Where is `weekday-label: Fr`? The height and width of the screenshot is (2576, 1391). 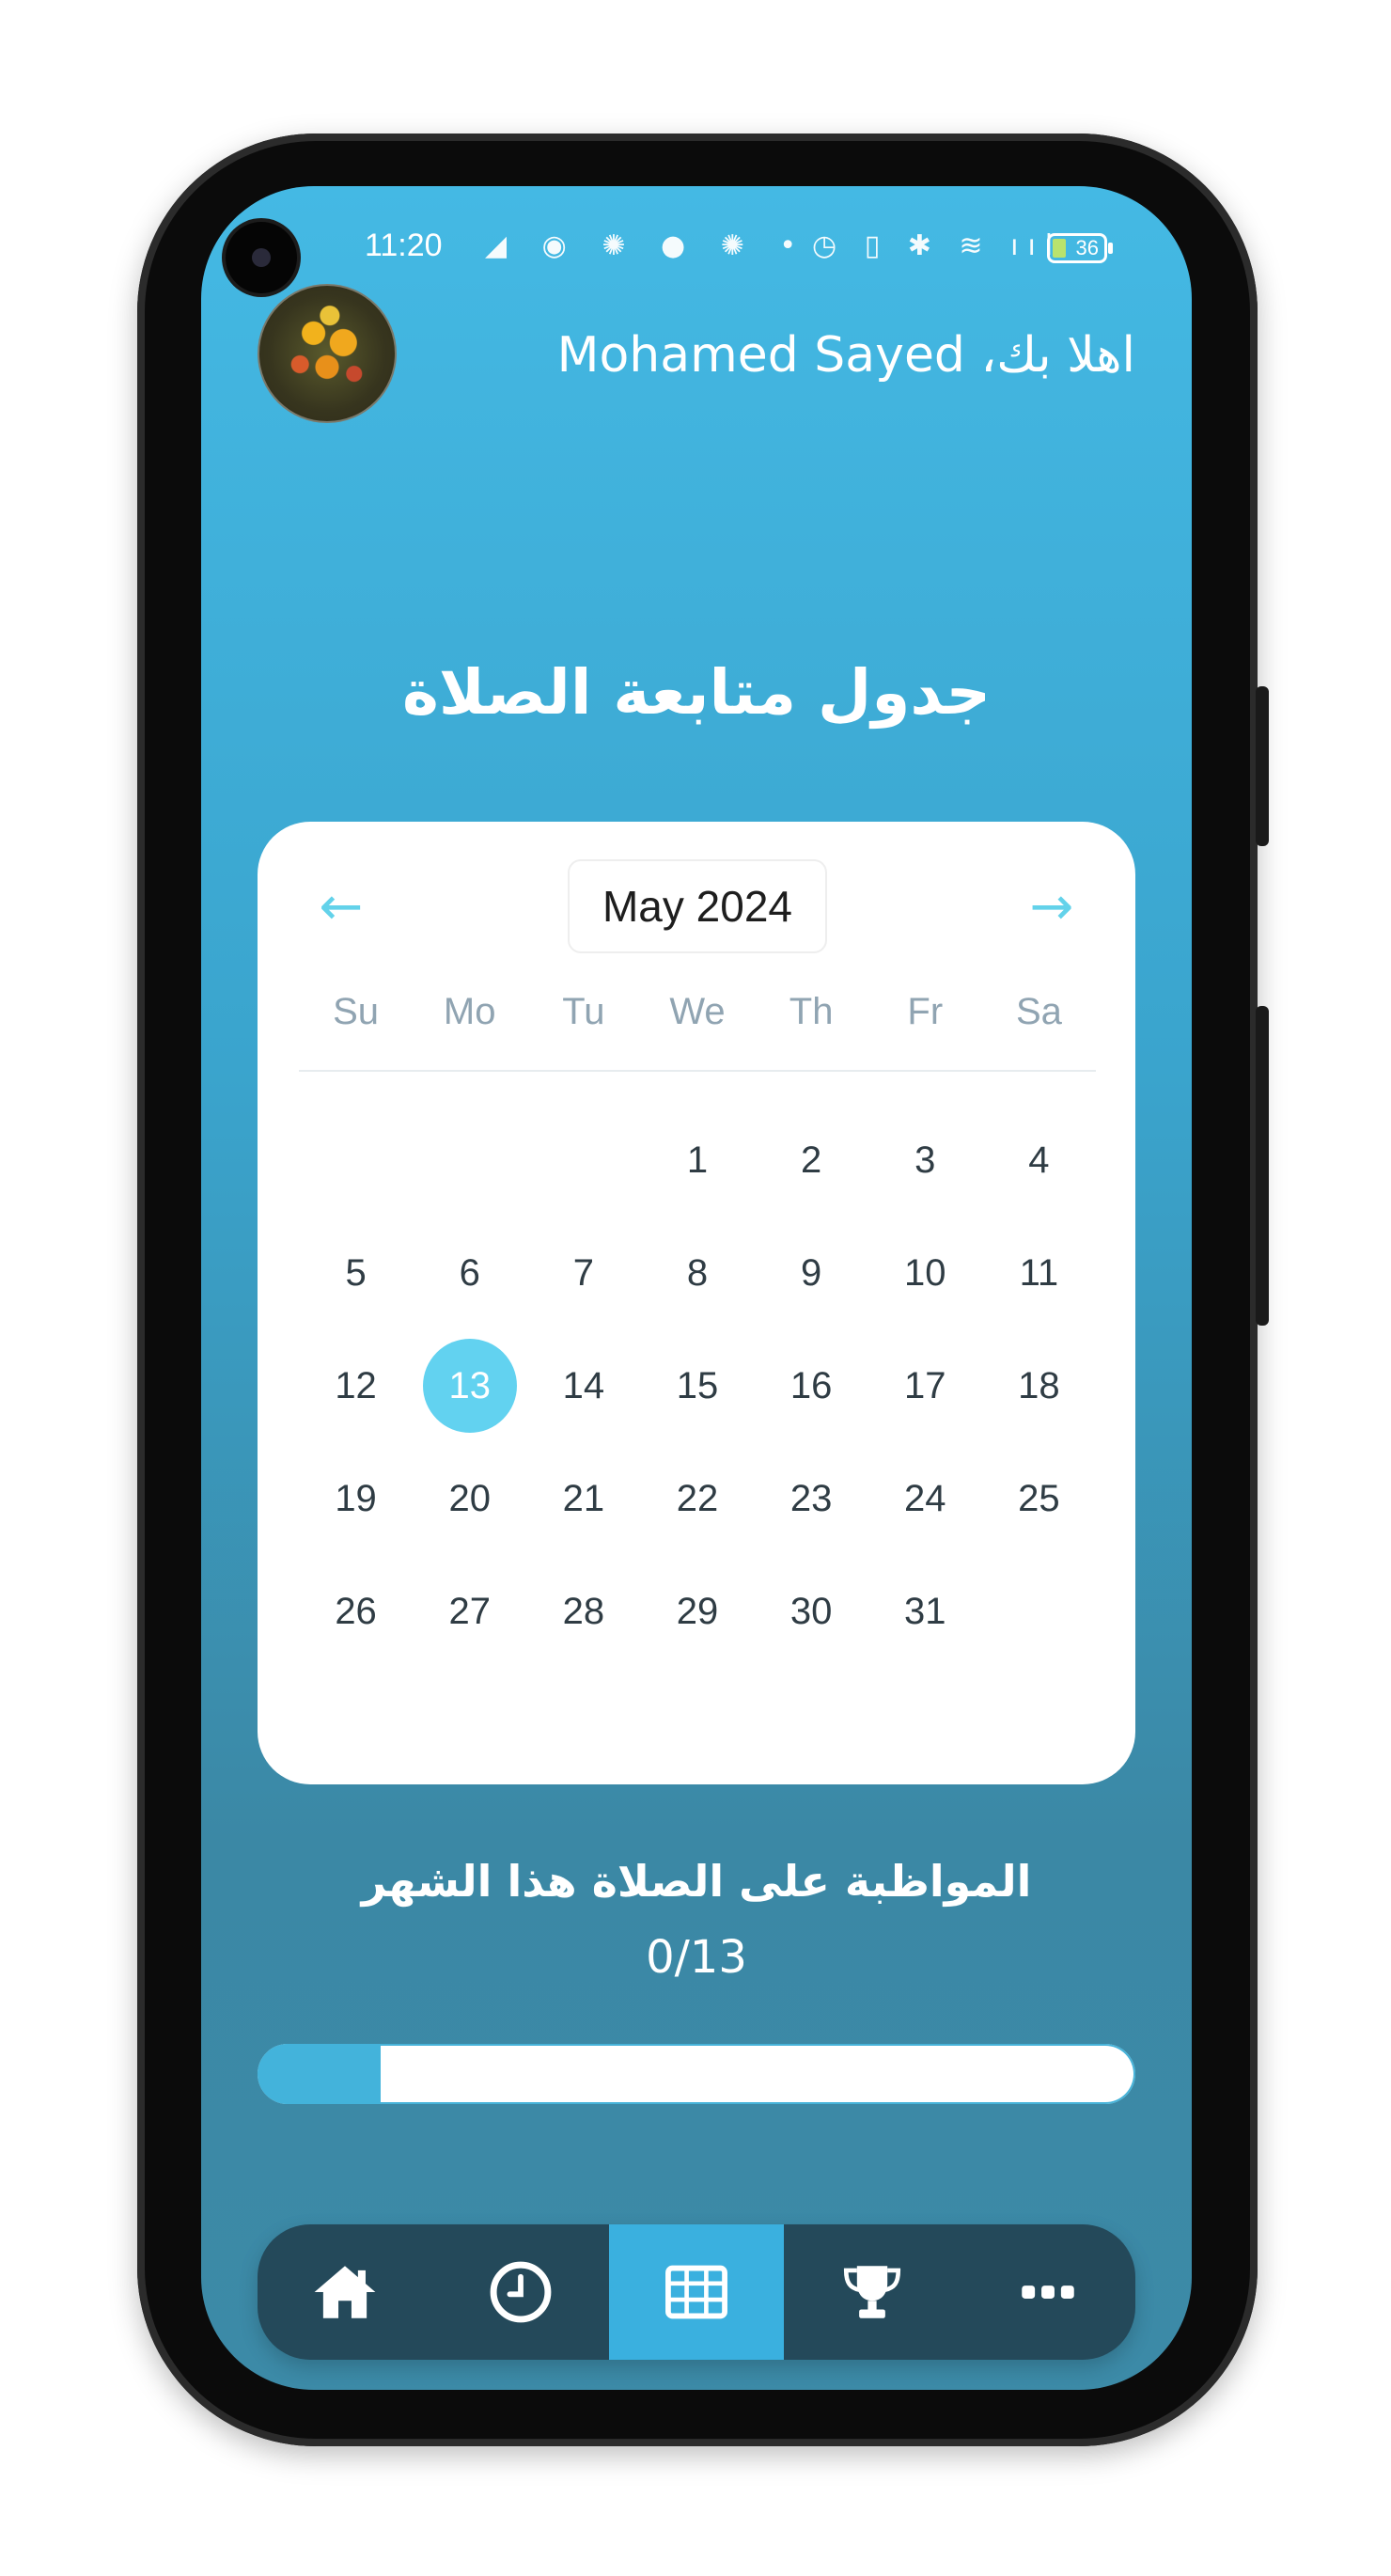 weekday-label: Fr is located at coordinates (926, 1012).